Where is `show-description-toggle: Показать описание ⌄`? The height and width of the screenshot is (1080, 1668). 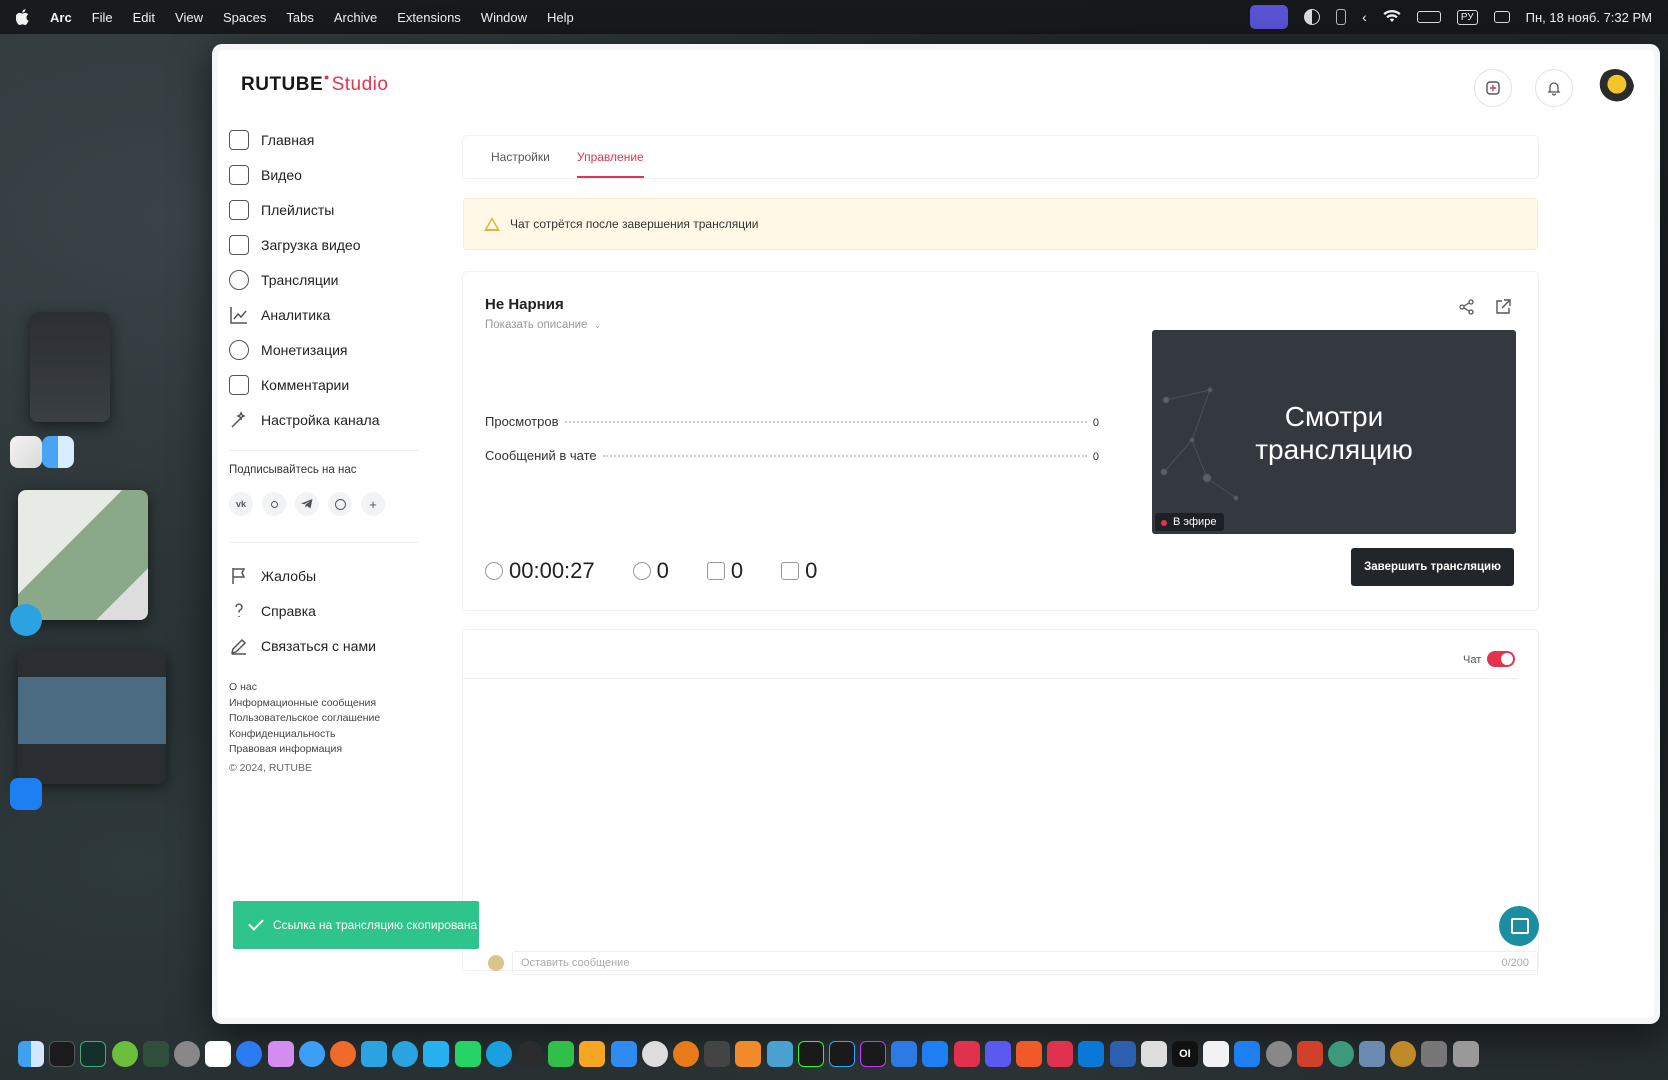 show-description-toggle: Показать описание ⌄ is located at coordinates (543, 325).